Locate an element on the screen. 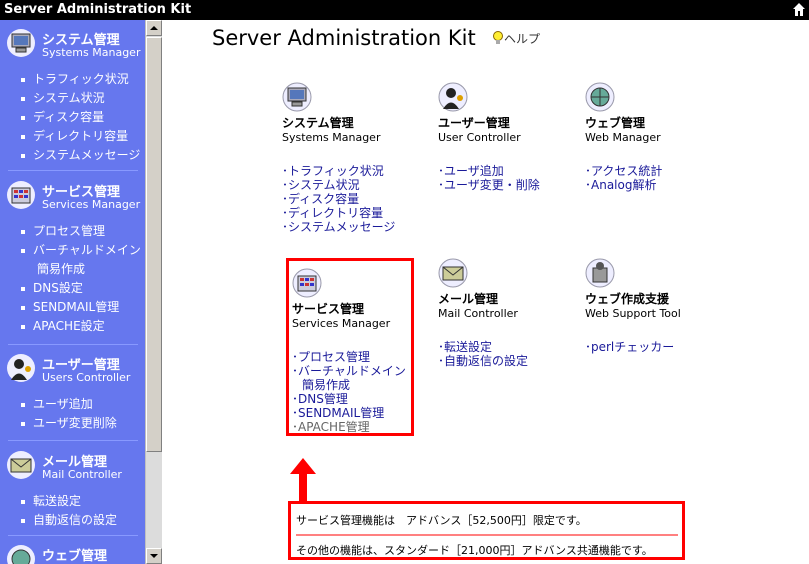 The image size is (809, 564). window-titlebar: Server Administration Kit is located at coordinates (404, 10).